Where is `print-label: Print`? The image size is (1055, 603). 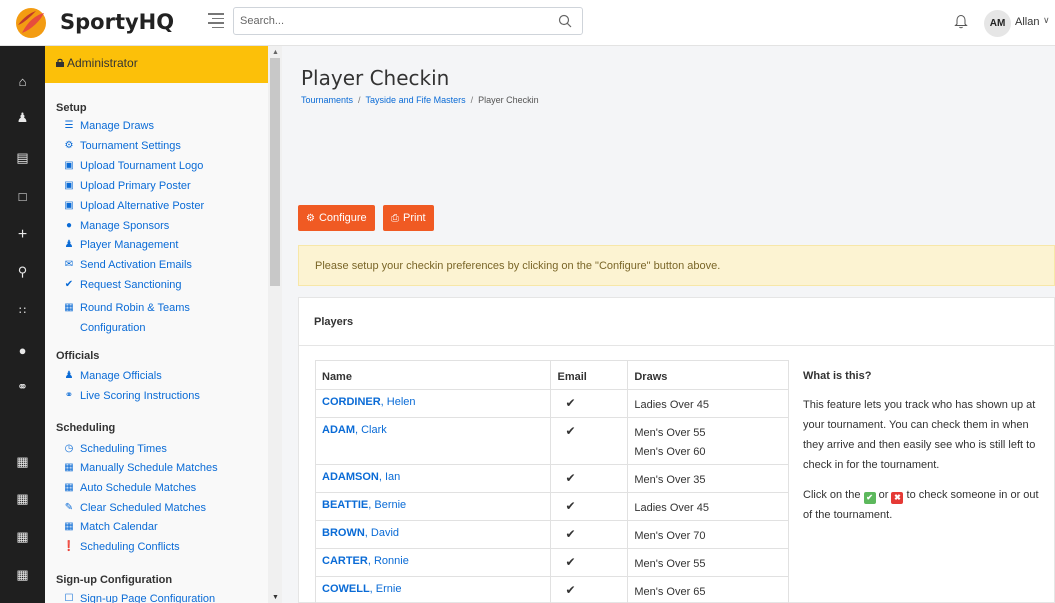
print-label: Print is located at coordinates (414, 218).